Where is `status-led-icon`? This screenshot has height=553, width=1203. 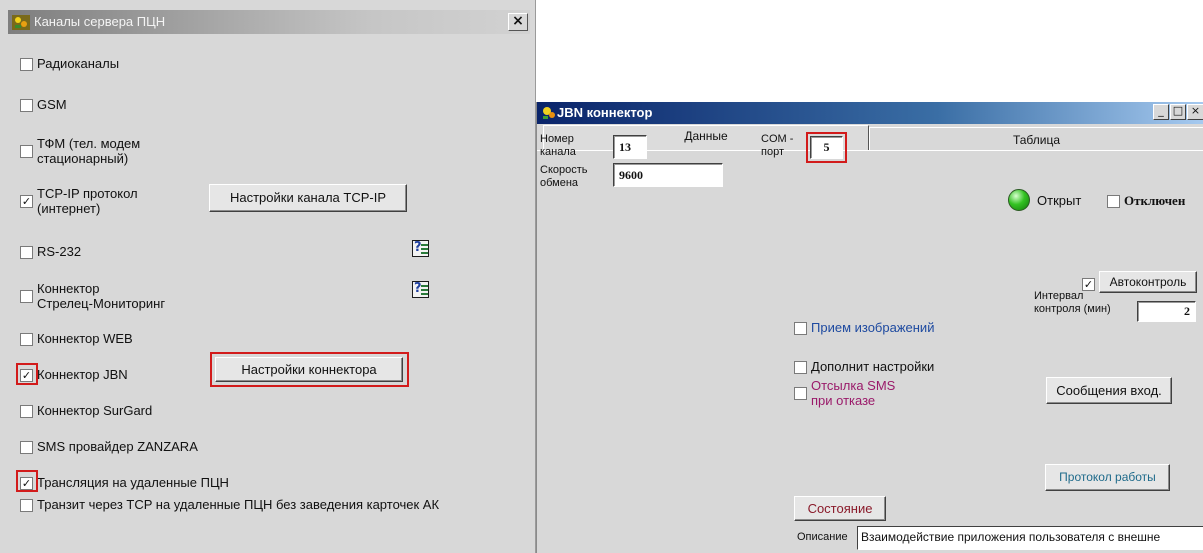
status-led-icon is located at coordinates (1019, 200).